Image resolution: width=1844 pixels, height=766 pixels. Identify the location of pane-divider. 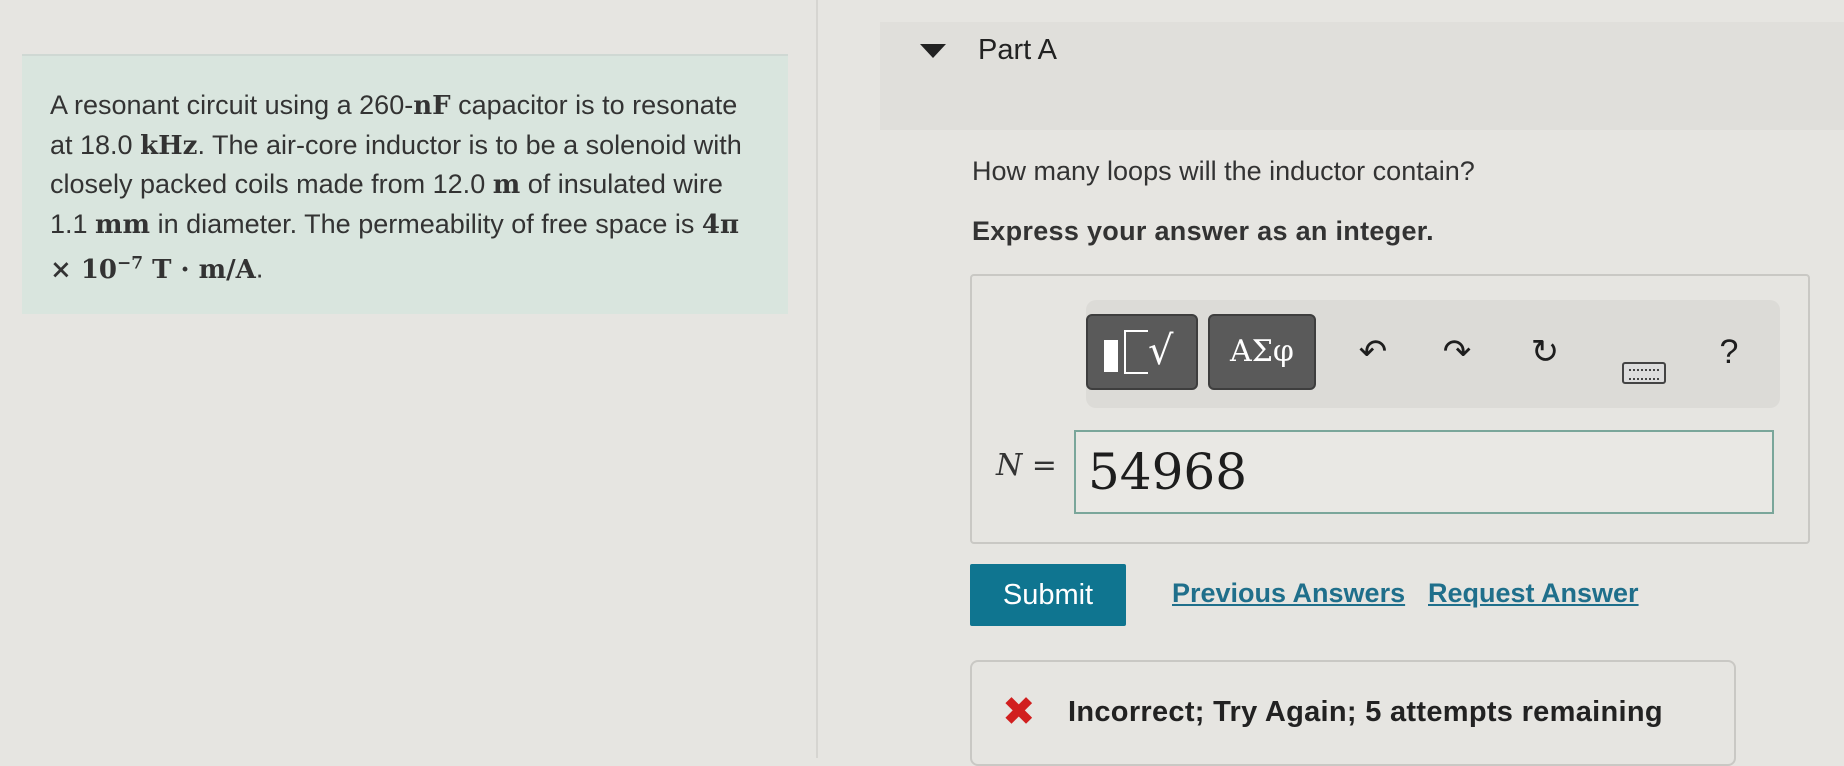
(817, 379).